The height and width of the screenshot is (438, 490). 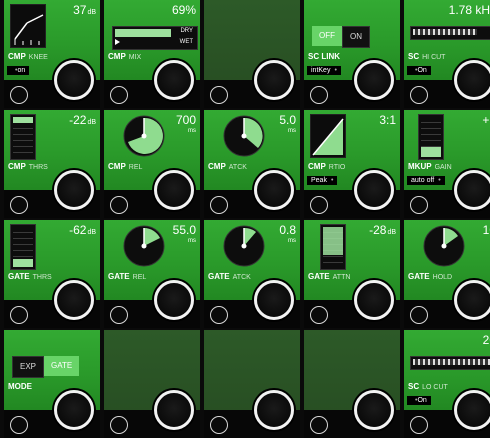 I want to click on lo-cut-toggle: •On, so click(x=419, y=400).